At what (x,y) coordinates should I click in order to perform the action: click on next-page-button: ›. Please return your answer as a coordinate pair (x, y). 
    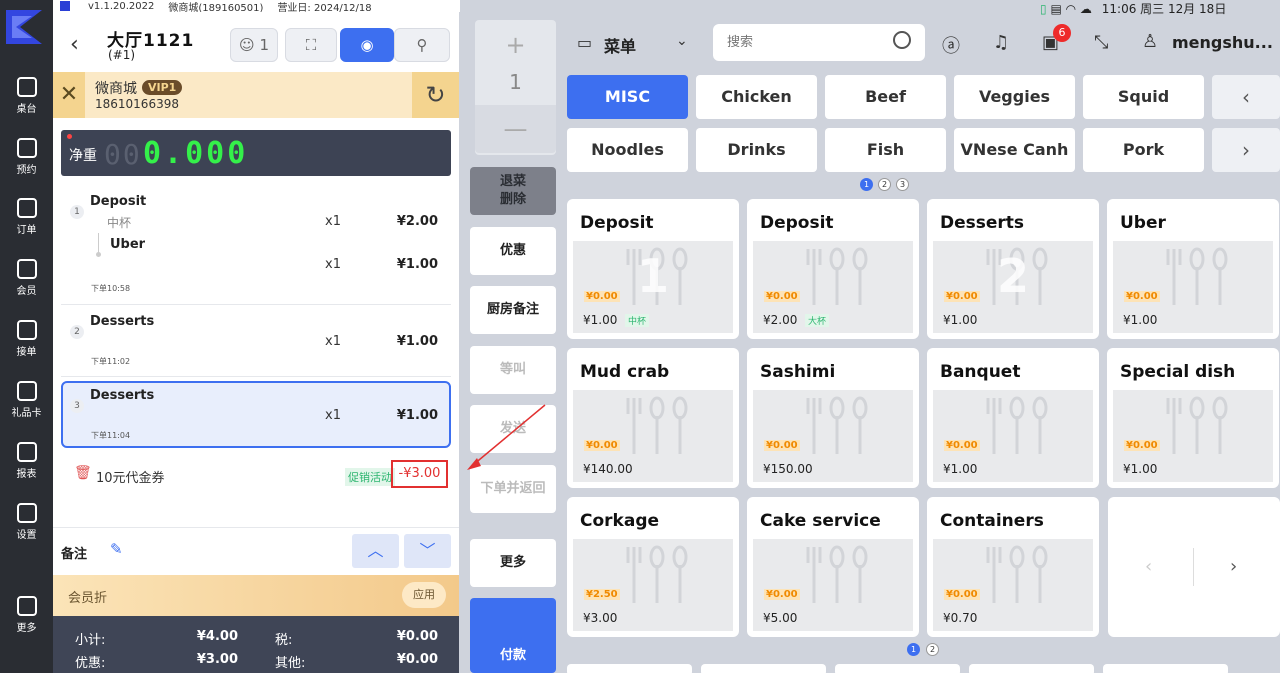
    Looking at the image, I should click on (1233, 566).